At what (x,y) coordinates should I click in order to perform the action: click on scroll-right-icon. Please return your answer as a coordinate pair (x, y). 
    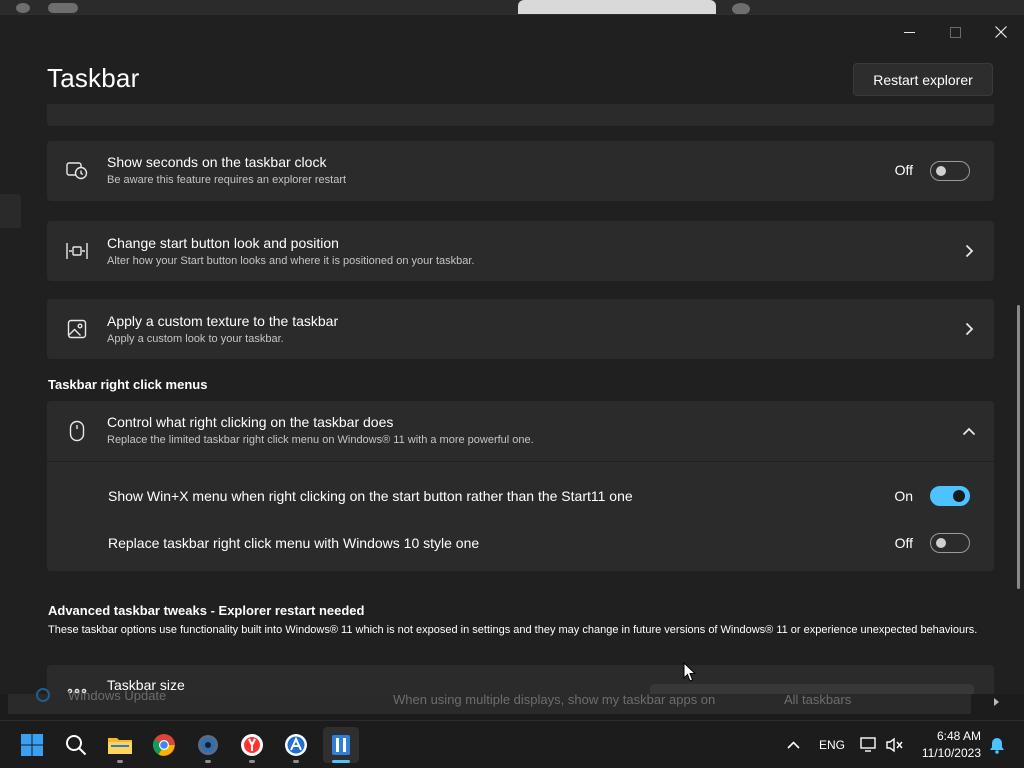
    Looking at the image, I should click on (996, 702).